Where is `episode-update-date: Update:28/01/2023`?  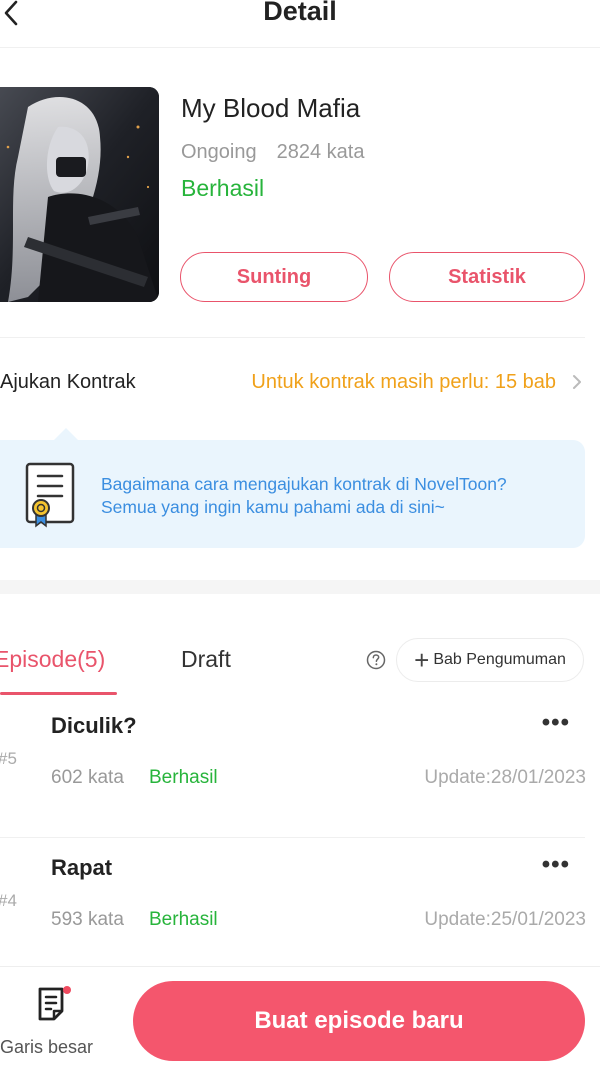
episode-update-date: Update:28/01/2023 is located at coordinates (505, 777).